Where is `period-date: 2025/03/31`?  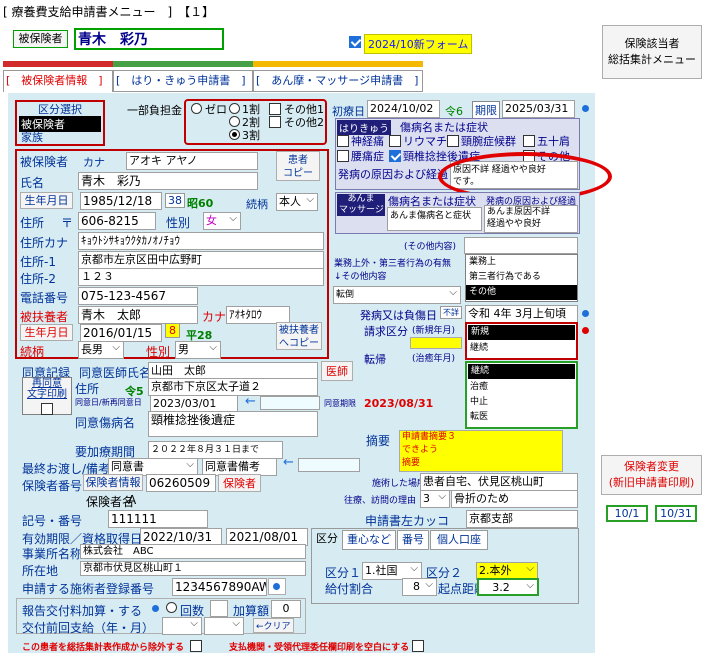
period-date: 2025/03/31 is located at coordinates (538, 109).